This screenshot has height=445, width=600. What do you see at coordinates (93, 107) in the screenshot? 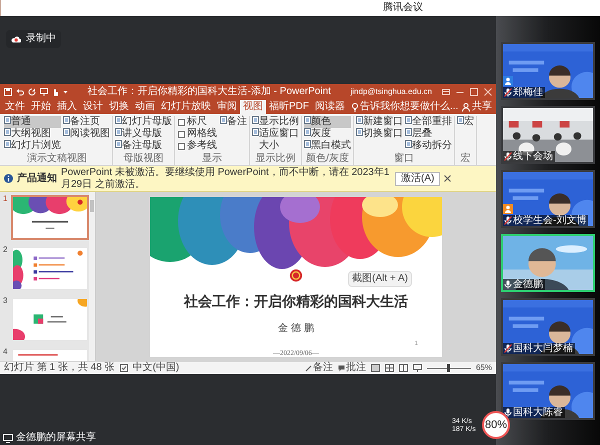
I see `ribbon-tab: 设计` at bounding box center [93, 107].